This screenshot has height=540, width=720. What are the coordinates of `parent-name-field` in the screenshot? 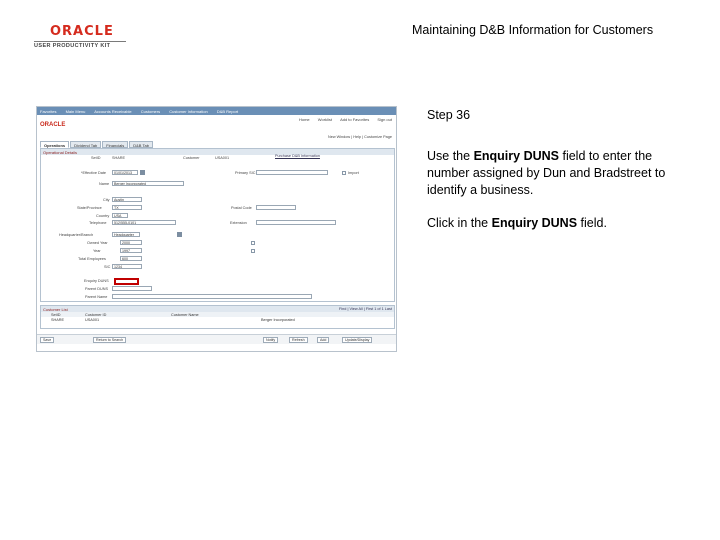 It's located at (212, 296).